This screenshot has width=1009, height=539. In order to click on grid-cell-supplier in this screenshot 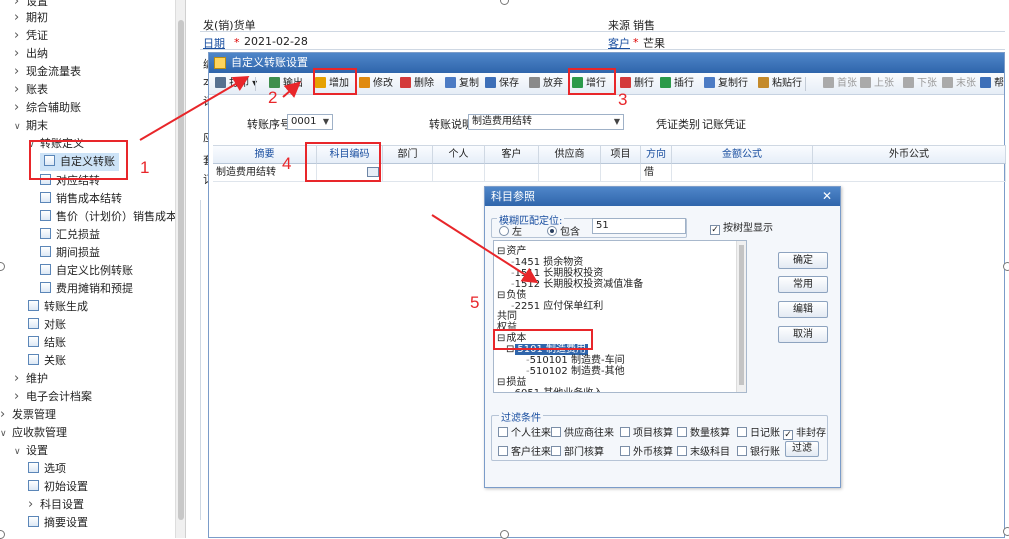, I will do `click(570, 173)`.